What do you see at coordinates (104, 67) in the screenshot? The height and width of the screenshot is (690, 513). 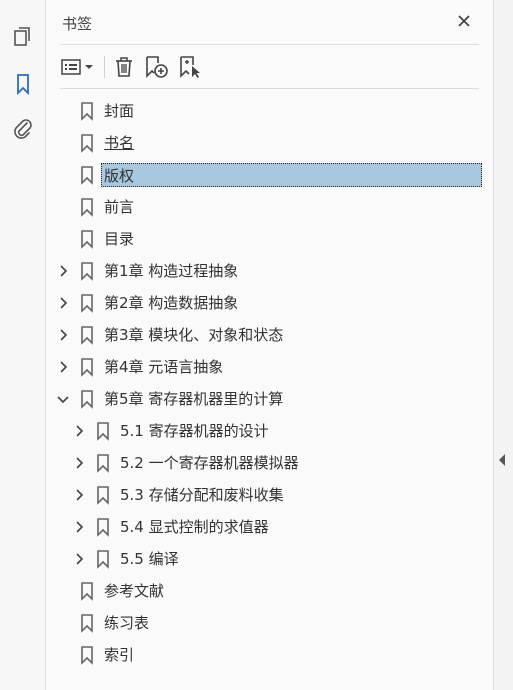 I see `toolbar-divider` at bounding box center [104, 67].